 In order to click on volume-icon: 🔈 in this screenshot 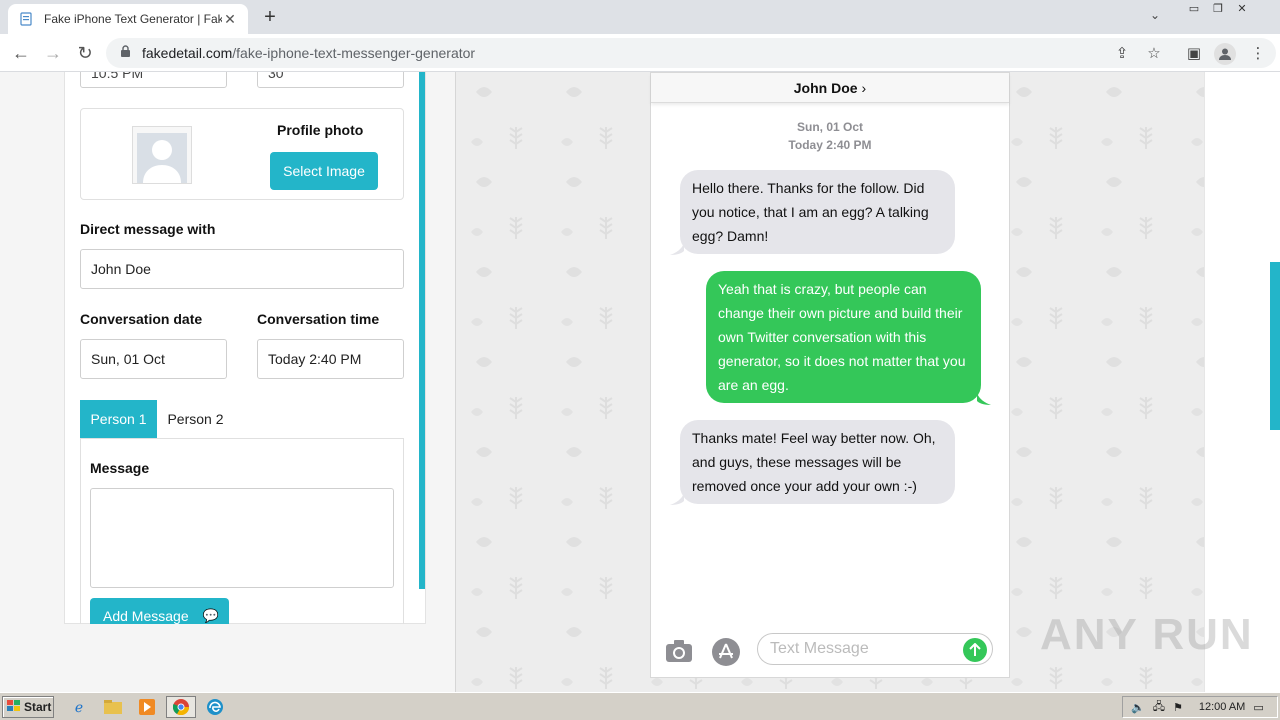, I will do `click(1138, 707)`.